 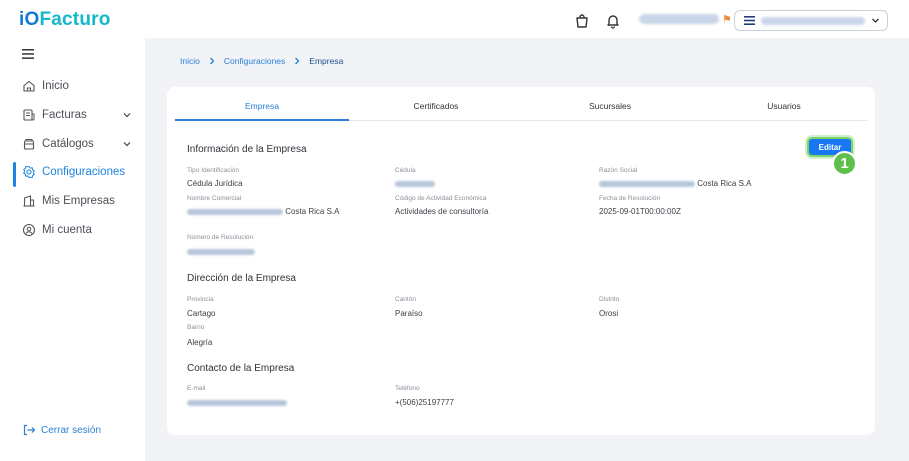 I want to click on razon-value: Costa Rica S.A, so click(x=675, y=183).